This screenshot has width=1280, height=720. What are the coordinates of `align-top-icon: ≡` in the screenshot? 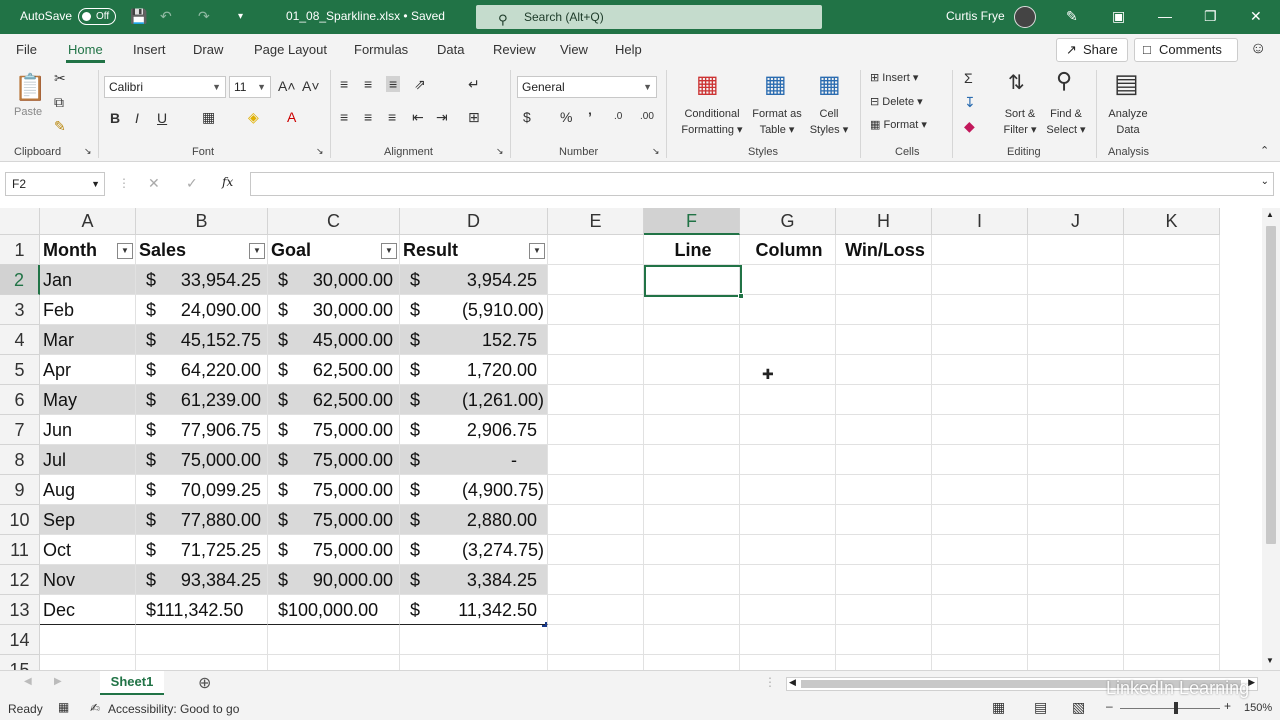 It's located at (344, 84).